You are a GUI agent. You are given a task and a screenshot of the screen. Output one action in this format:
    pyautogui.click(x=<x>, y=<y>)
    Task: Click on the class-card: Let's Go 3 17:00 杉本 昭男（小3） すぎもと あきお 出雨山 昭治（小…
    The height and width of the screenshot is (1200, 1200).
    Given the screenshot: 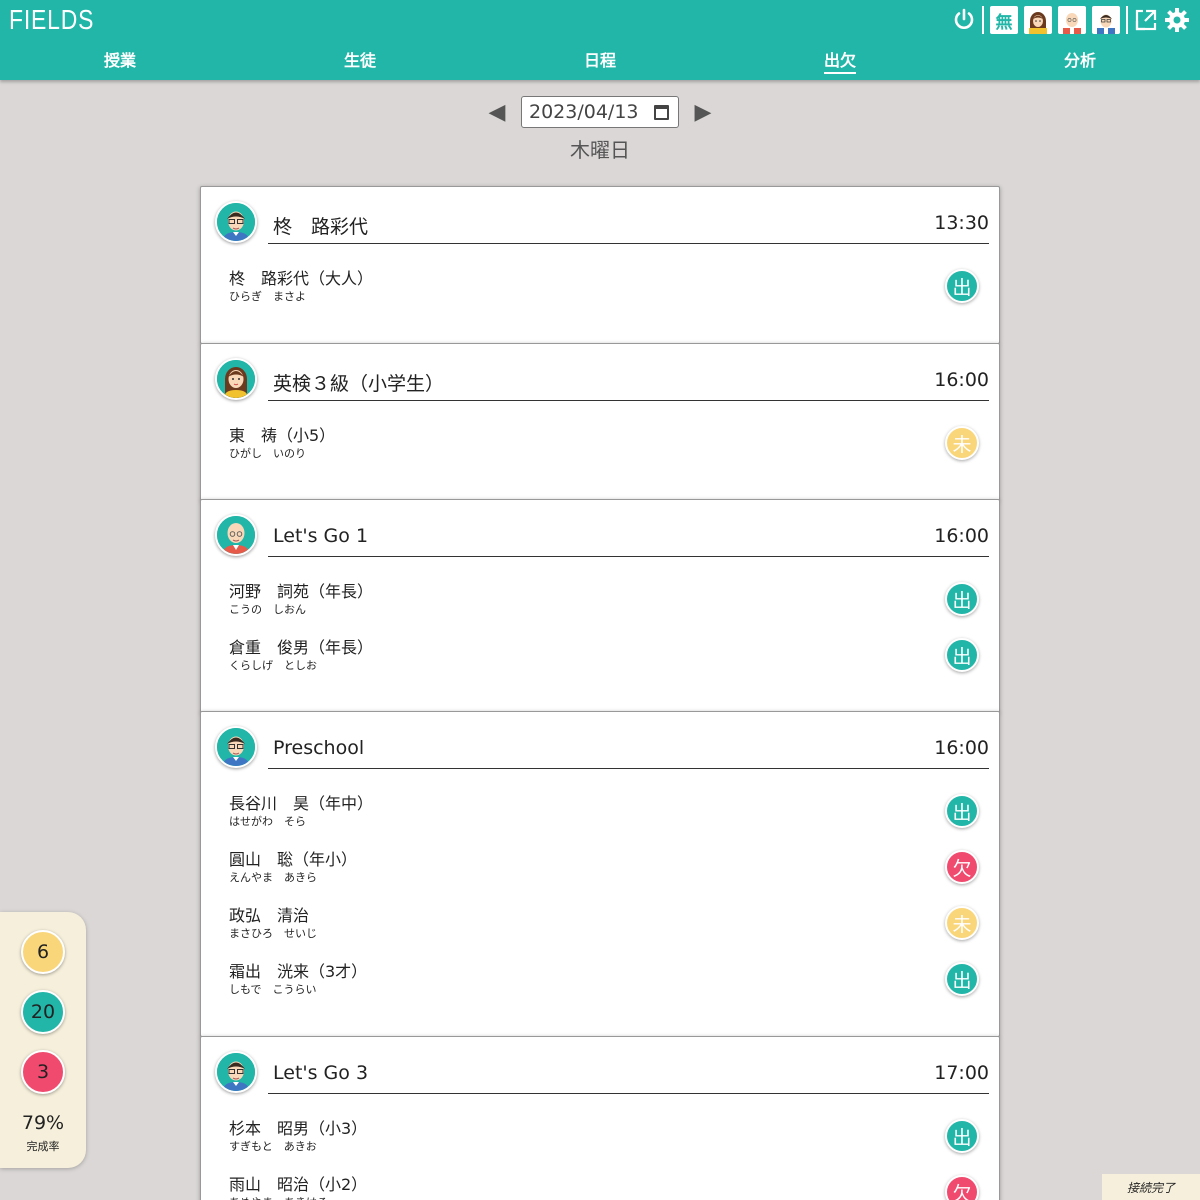 What is the action you would take?
    pyautogui.click(x=600, y=1118)
    